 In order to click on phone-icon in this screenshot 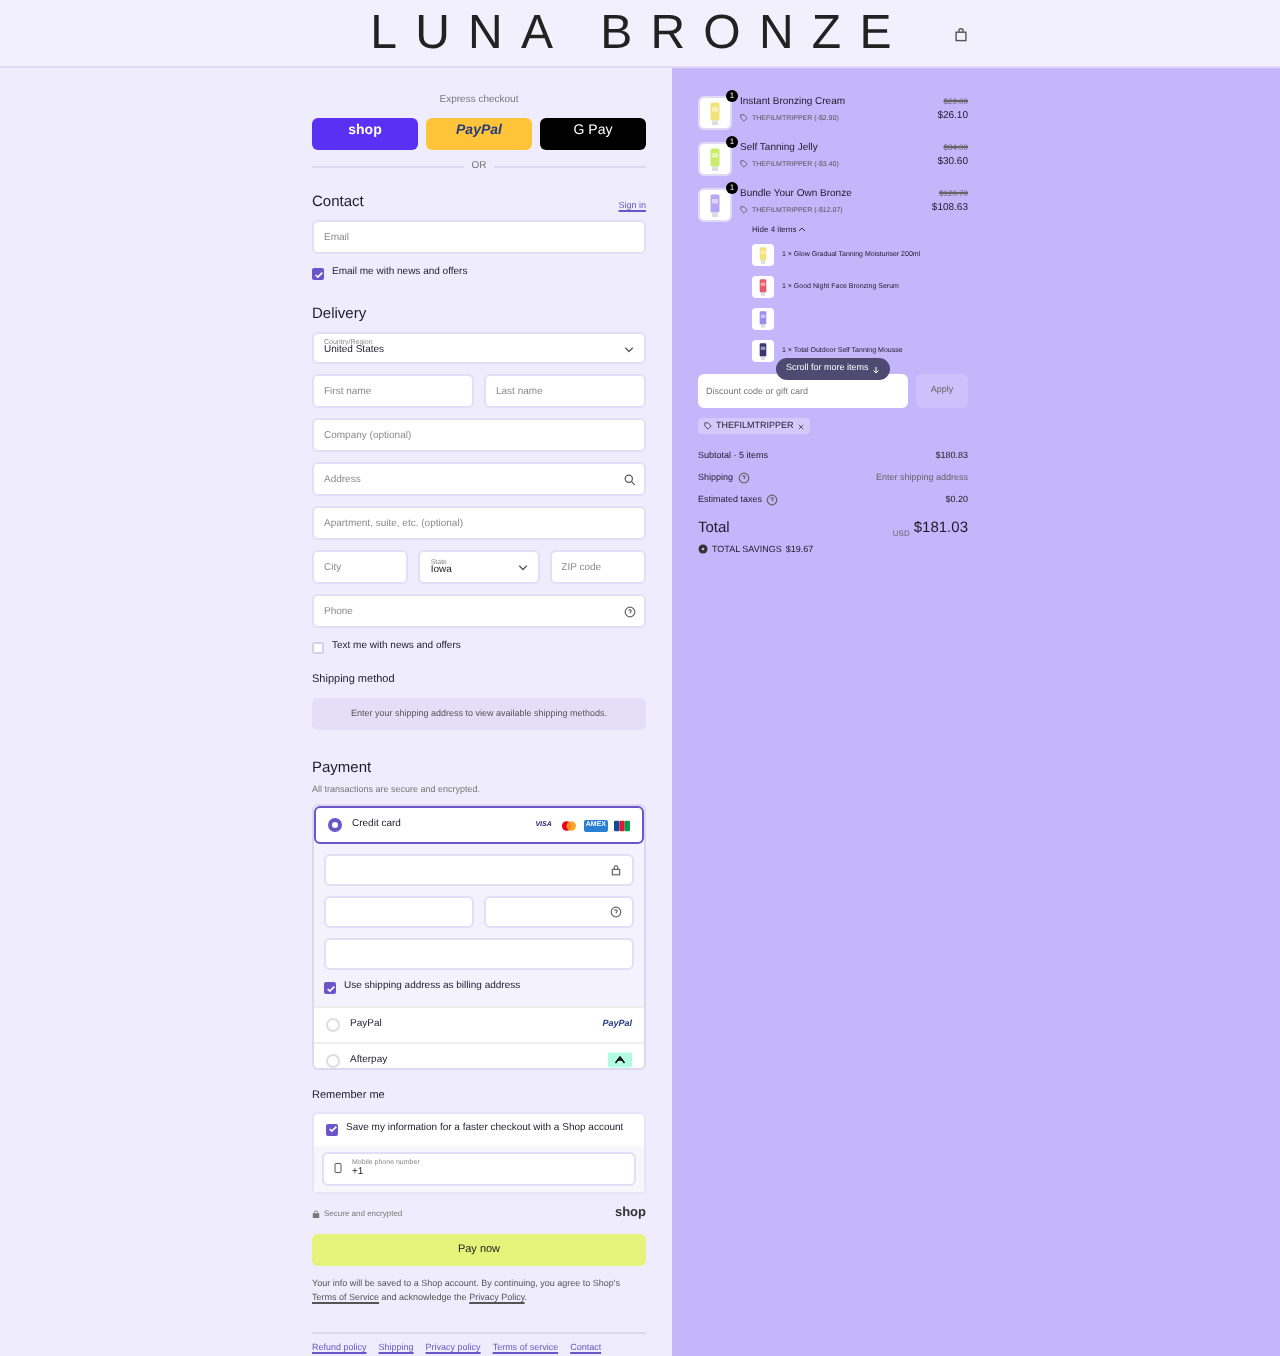, I will do `click(338, 1168)`.